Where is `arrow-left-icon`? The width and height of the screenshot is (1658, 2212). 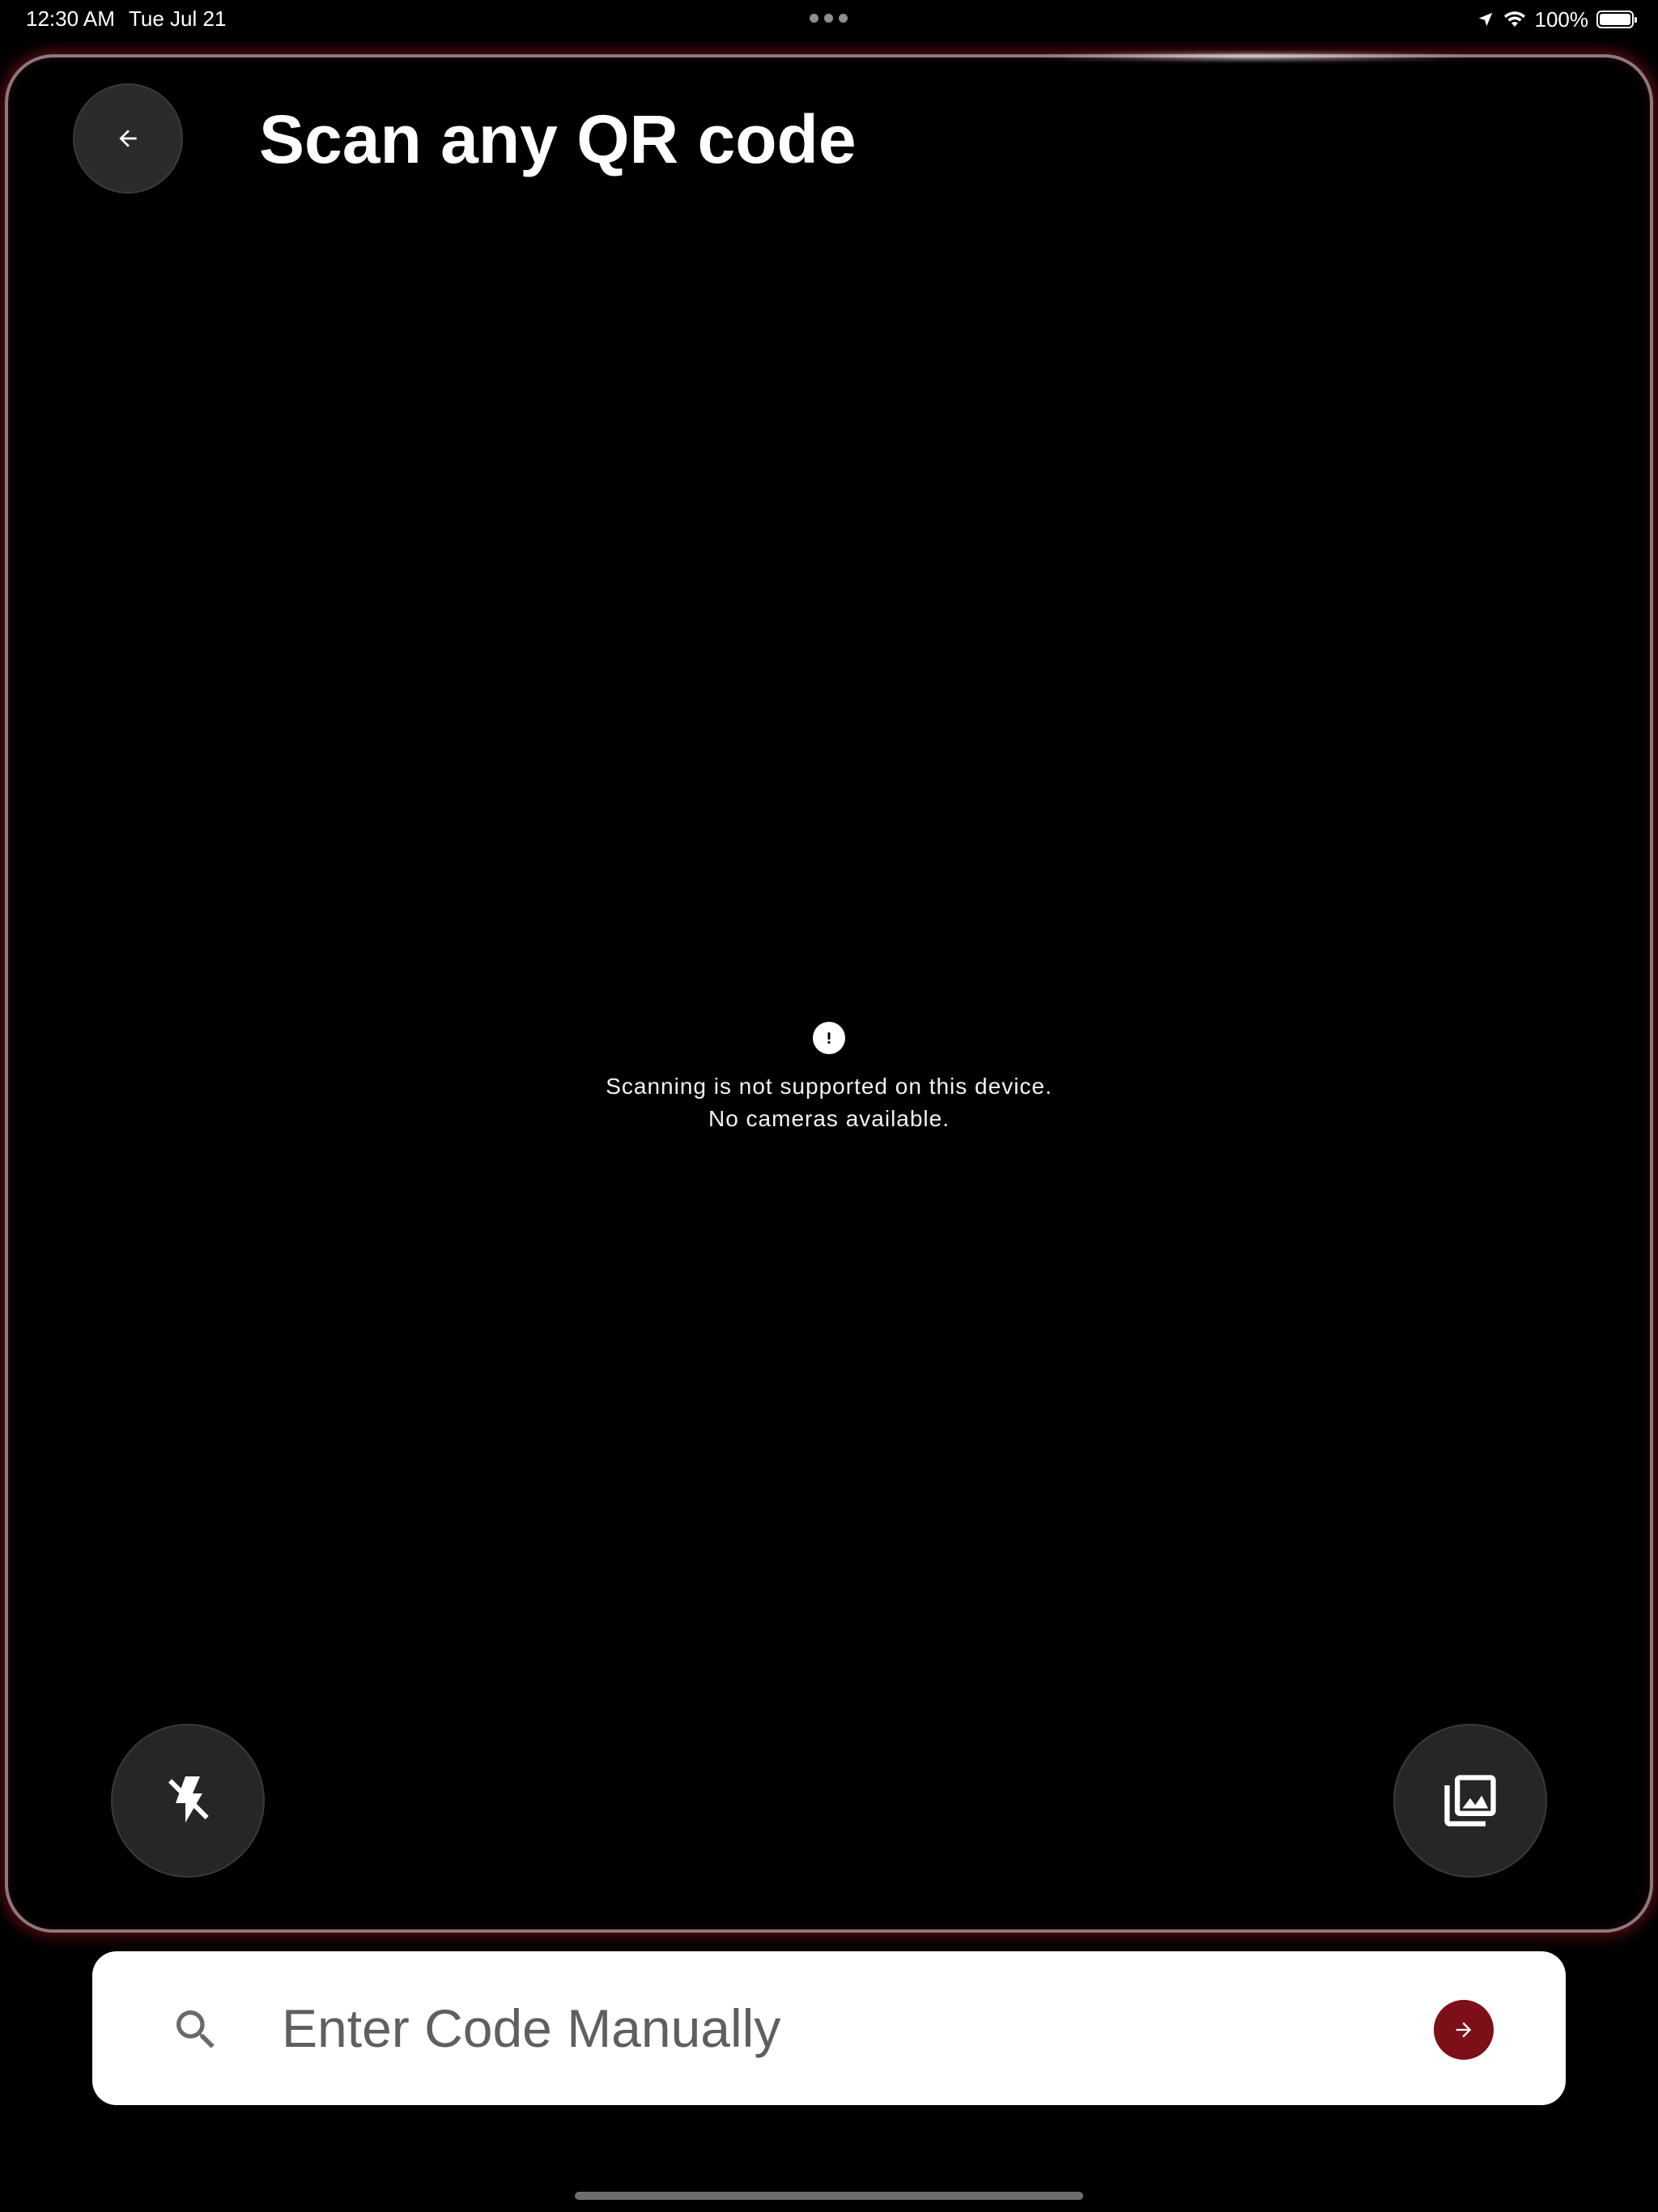 arrow-left-icon is located at coordinates (128, 138).